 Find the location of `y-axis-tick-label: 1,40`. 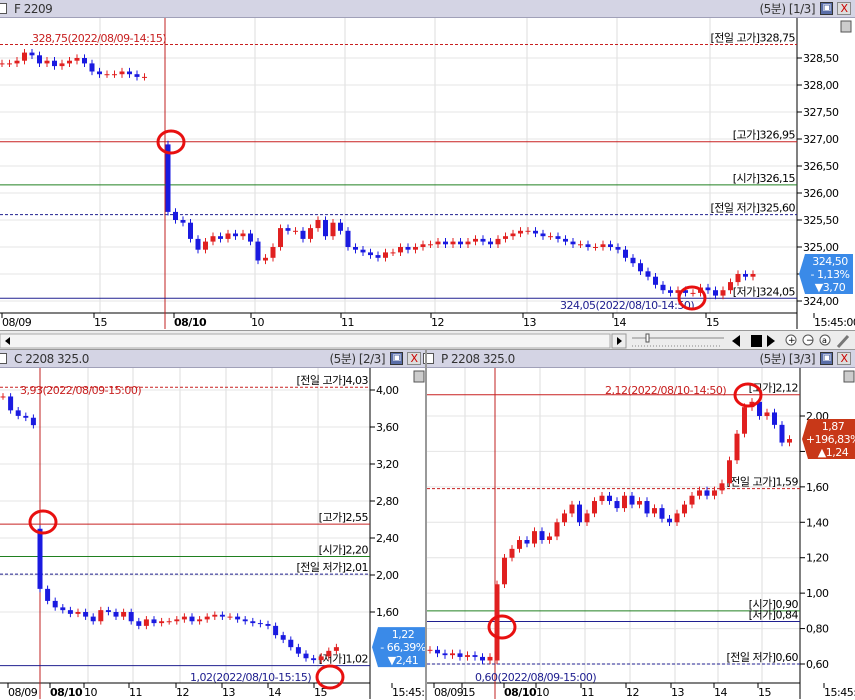

y-axis-tick-label: 1,40 is located at coordinates (817, 522).